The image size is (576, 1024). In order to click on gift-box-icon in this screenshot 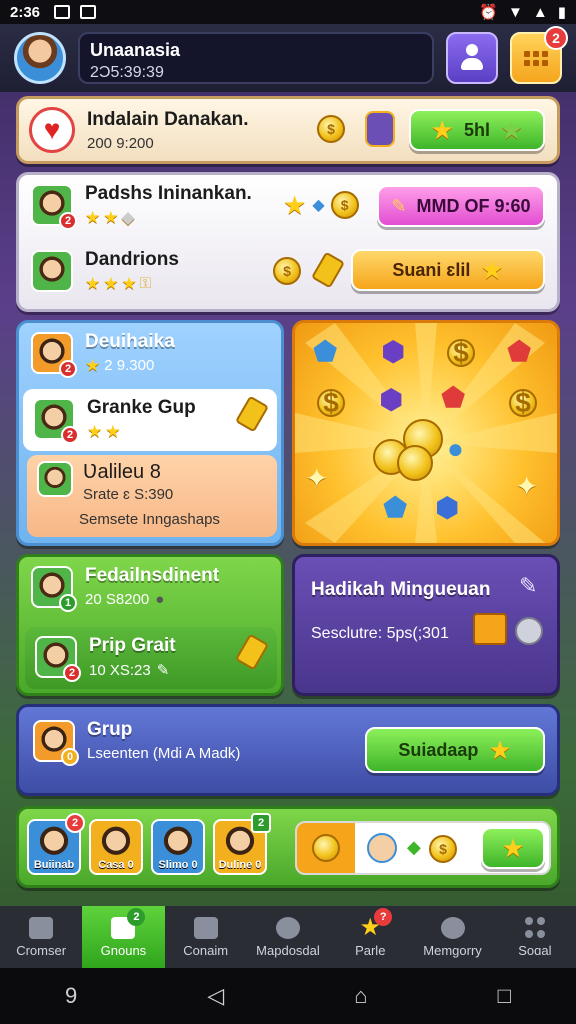, I will do `click(490, 629)`.